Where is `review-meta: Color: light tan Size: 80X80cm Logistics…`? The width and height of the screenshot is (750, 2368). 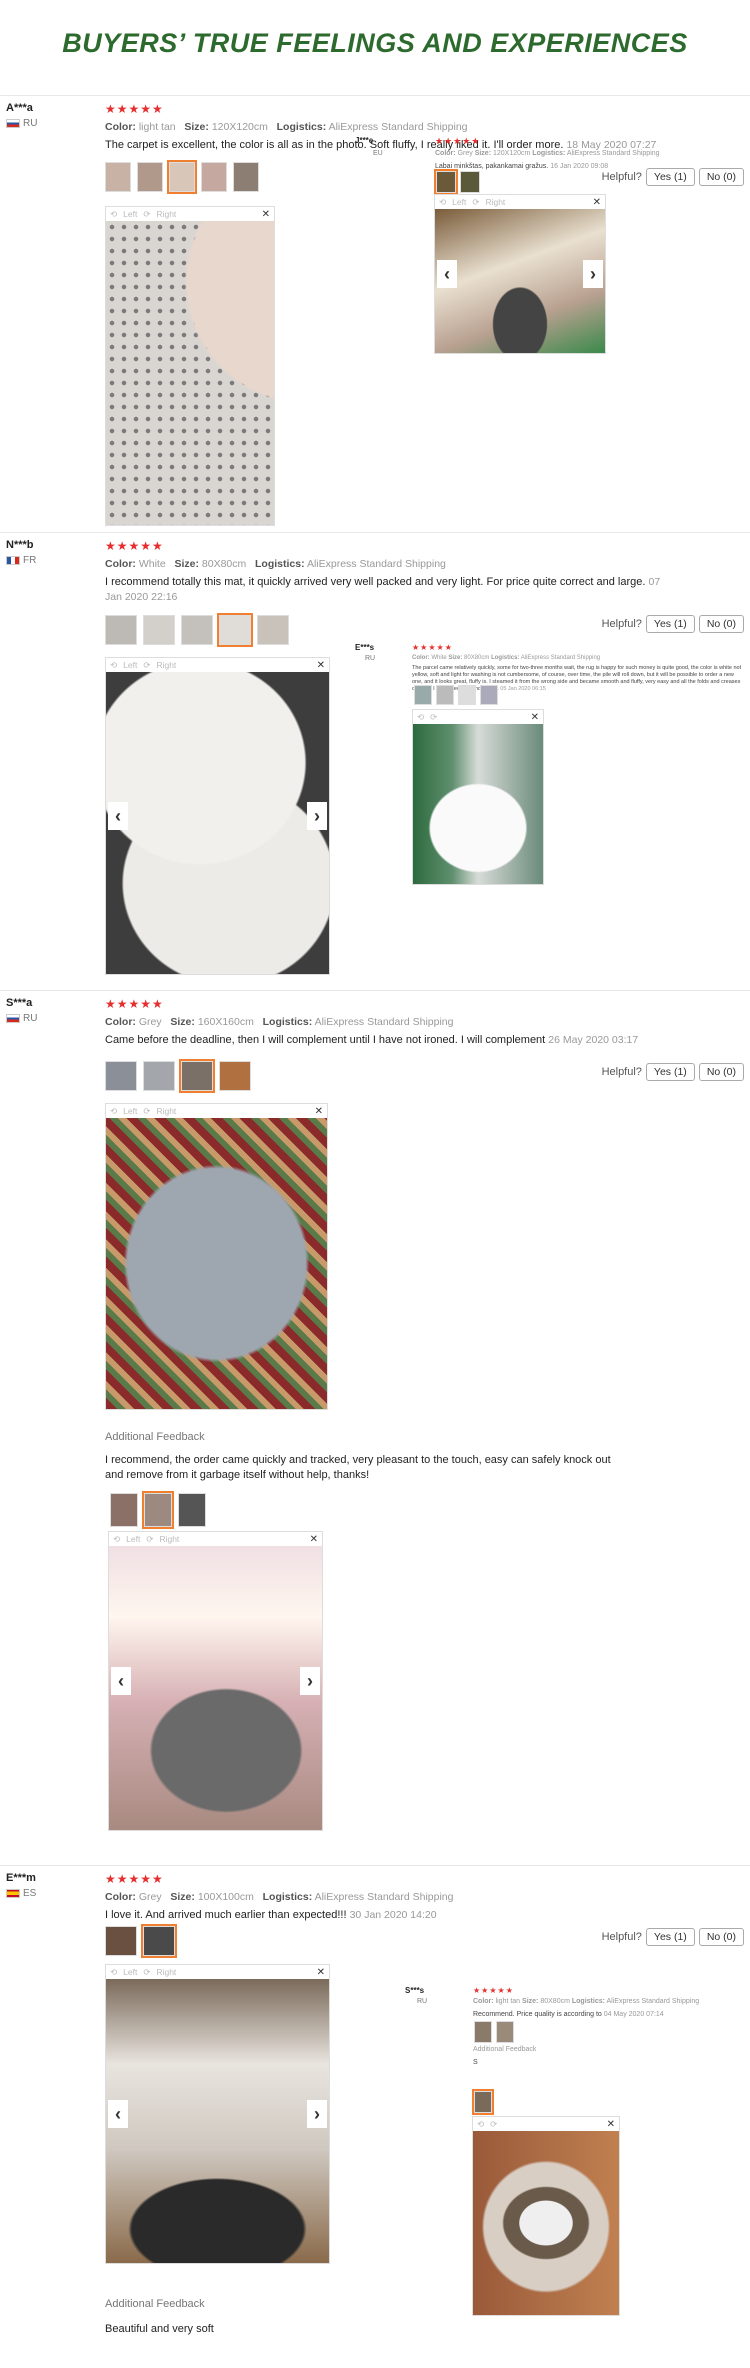 review-meta: Color: light tan Size: 80X80cm Logistics… is located at coordinates (586, 2001).